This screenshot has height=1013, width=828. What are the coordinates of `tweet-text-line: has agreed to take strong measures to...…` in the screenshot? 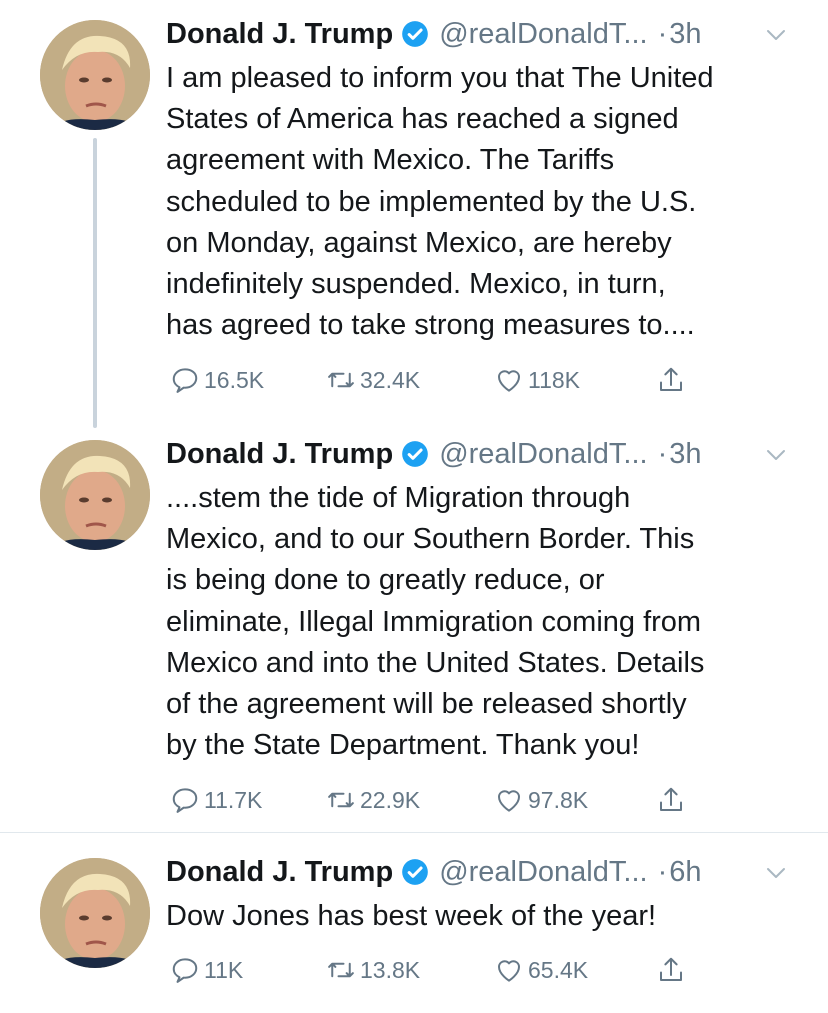 It's located at (430, 325).